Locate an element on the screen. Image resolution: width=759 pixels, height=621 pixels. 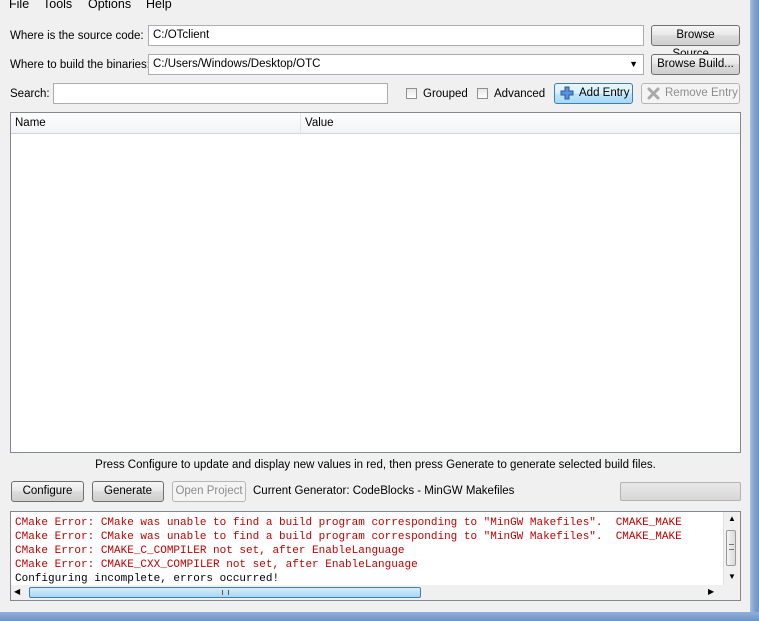
window-frame-right is located at coordinates (754, 310).